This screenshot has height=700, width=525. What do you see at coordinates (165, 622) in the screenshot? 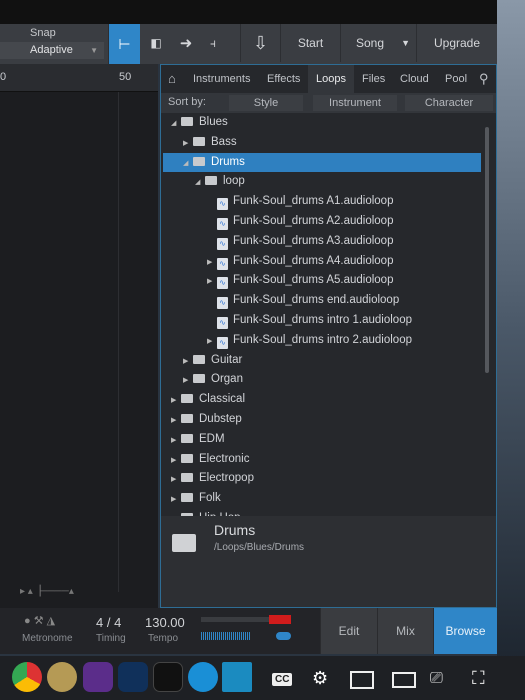
I see `tempo-value: 130.00` at bounding box center [165, 622].